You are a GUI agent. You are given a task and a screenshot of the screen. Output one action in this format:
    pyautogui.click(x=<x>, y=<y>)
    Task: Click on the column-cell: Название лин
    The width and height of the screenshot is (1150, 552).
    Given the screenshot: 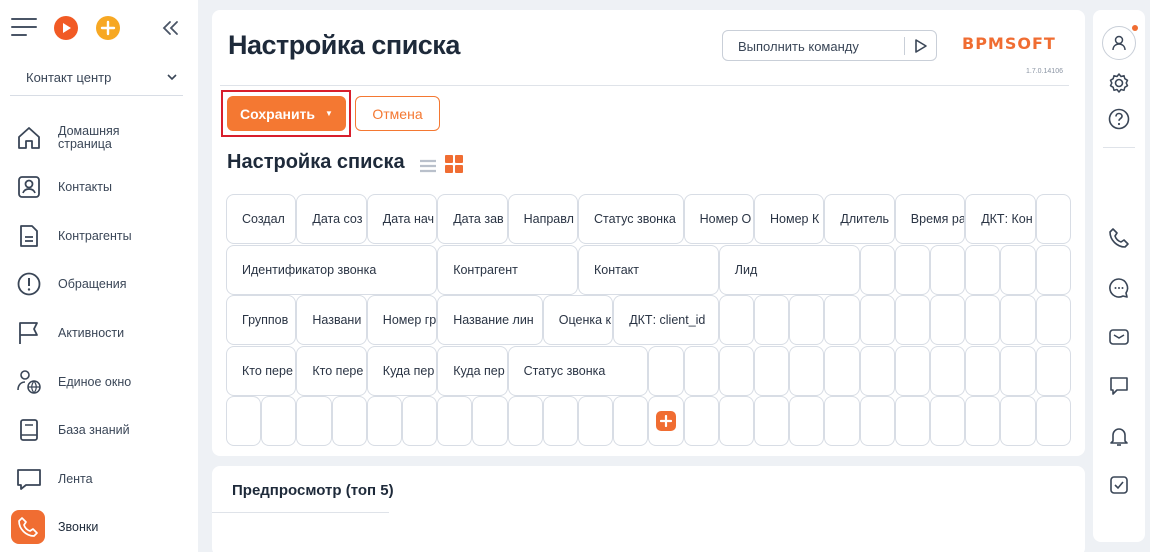 What is the action you would take?
    pyautogui.click(x=490, y=320)
    